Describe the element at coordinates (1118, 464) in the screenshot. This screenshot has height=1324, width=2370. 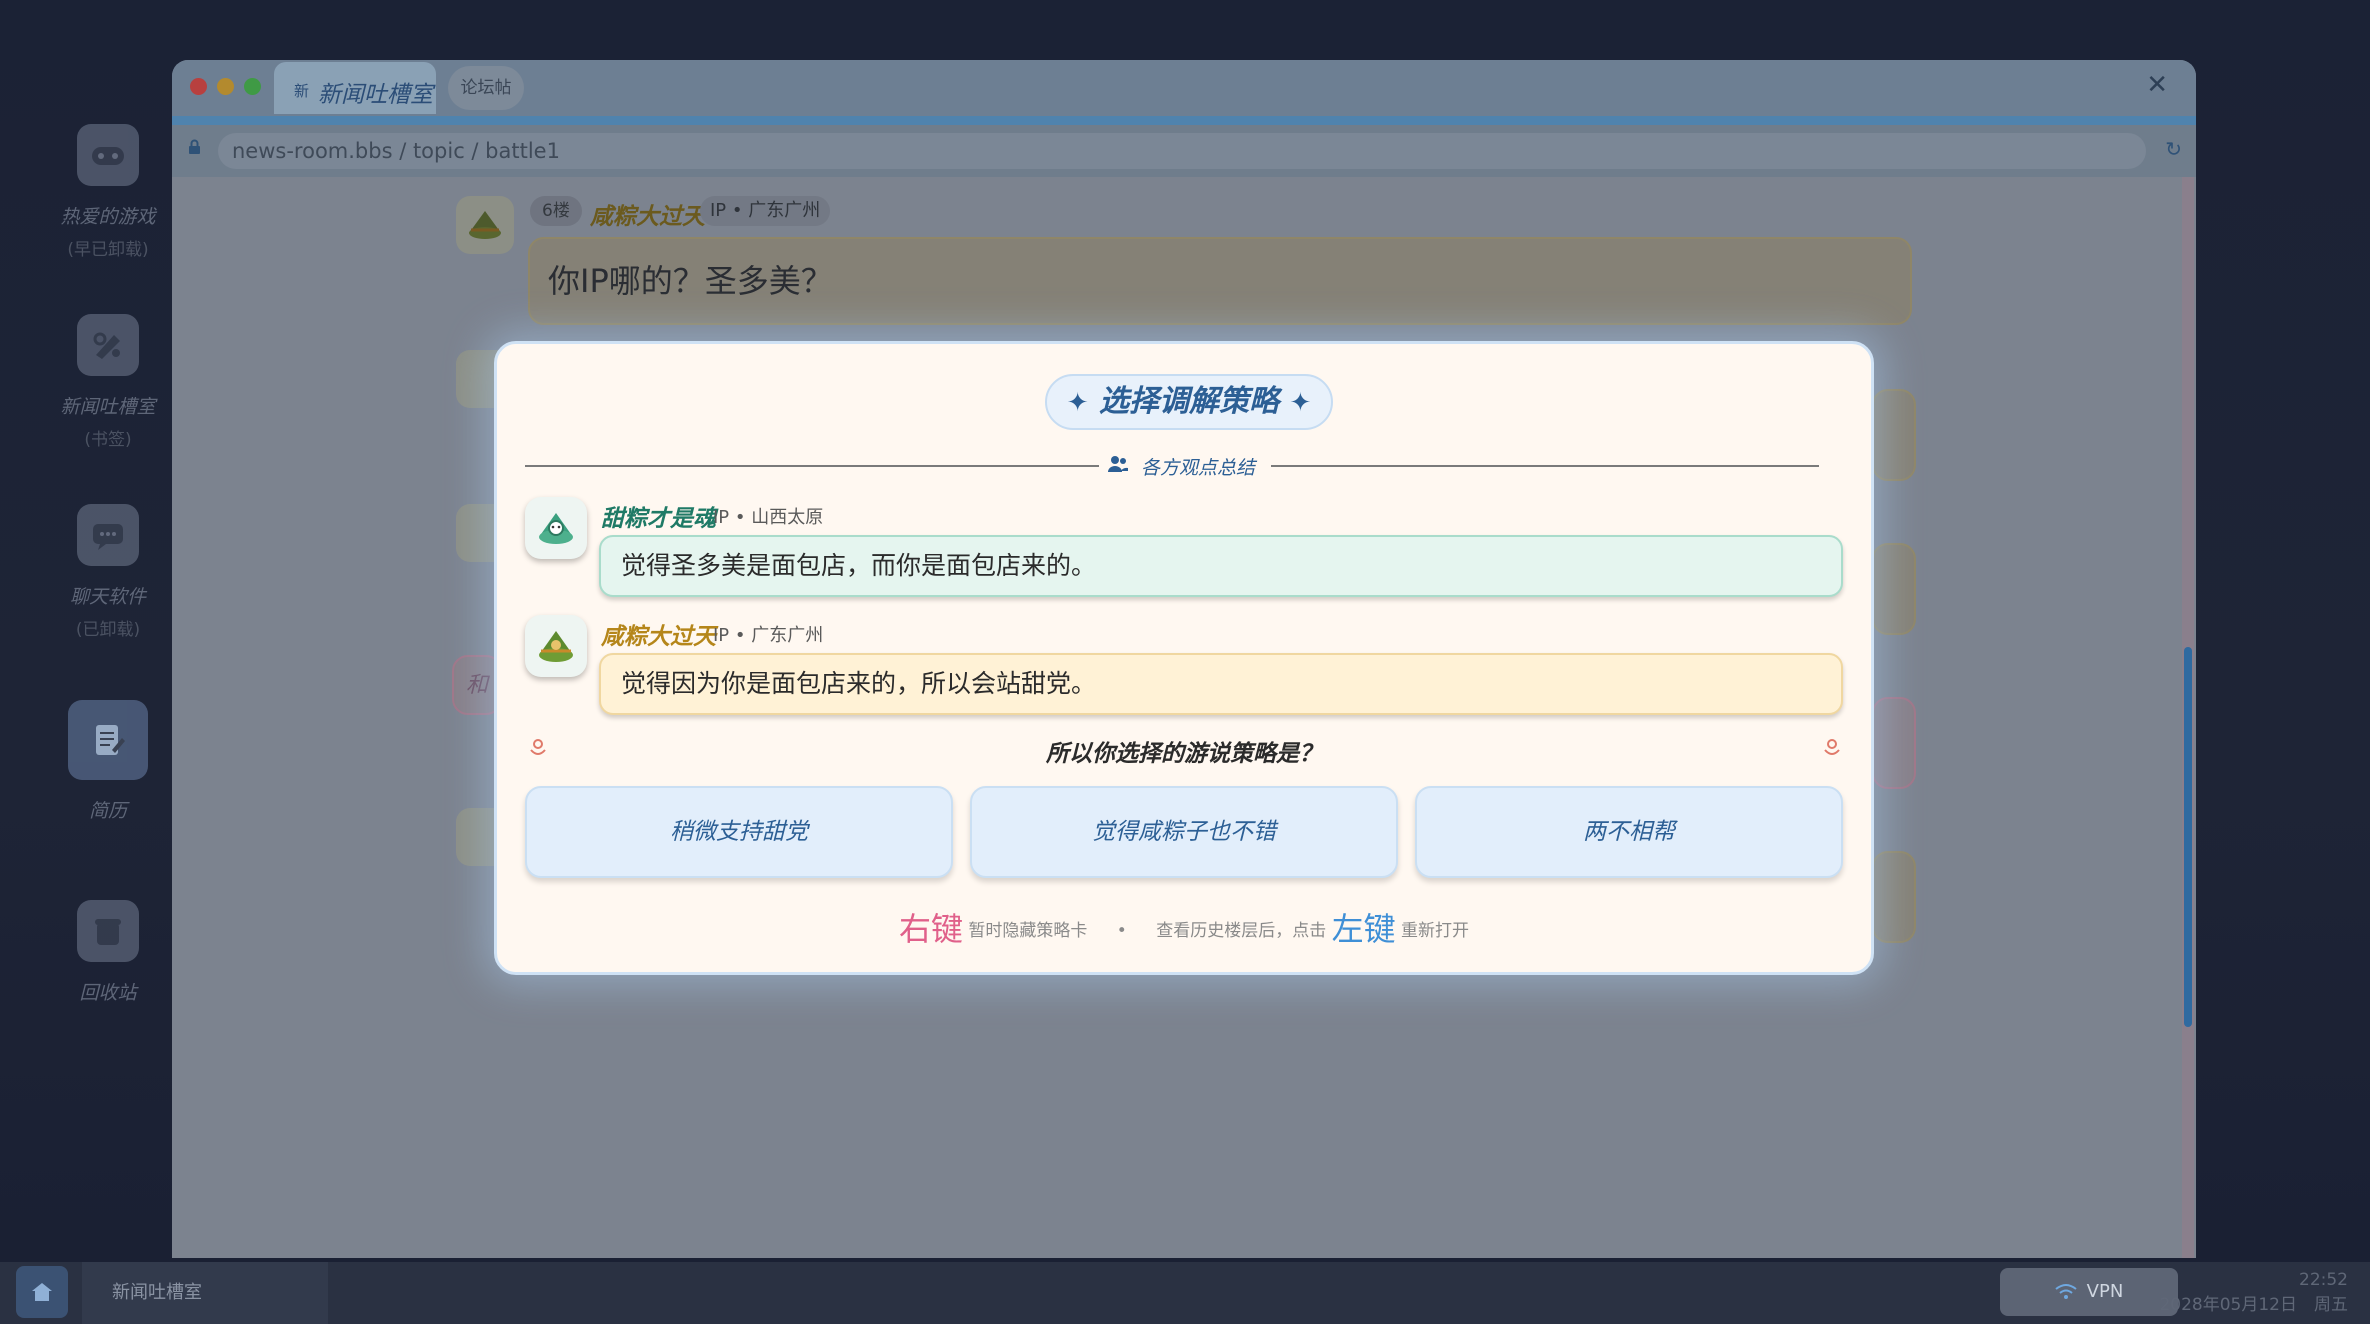
I see `people-icon` at that location.